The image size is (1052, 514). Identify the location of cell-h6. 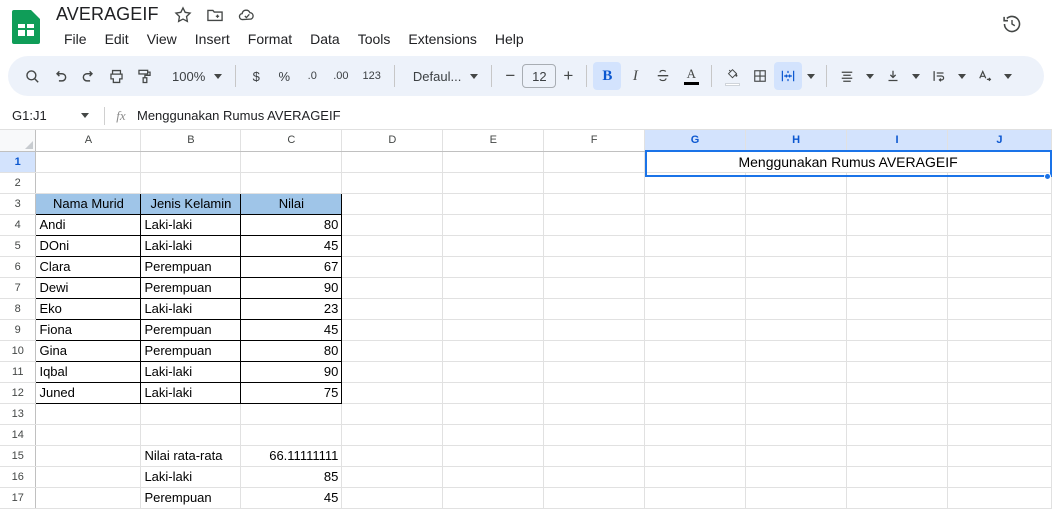
(796, 267).